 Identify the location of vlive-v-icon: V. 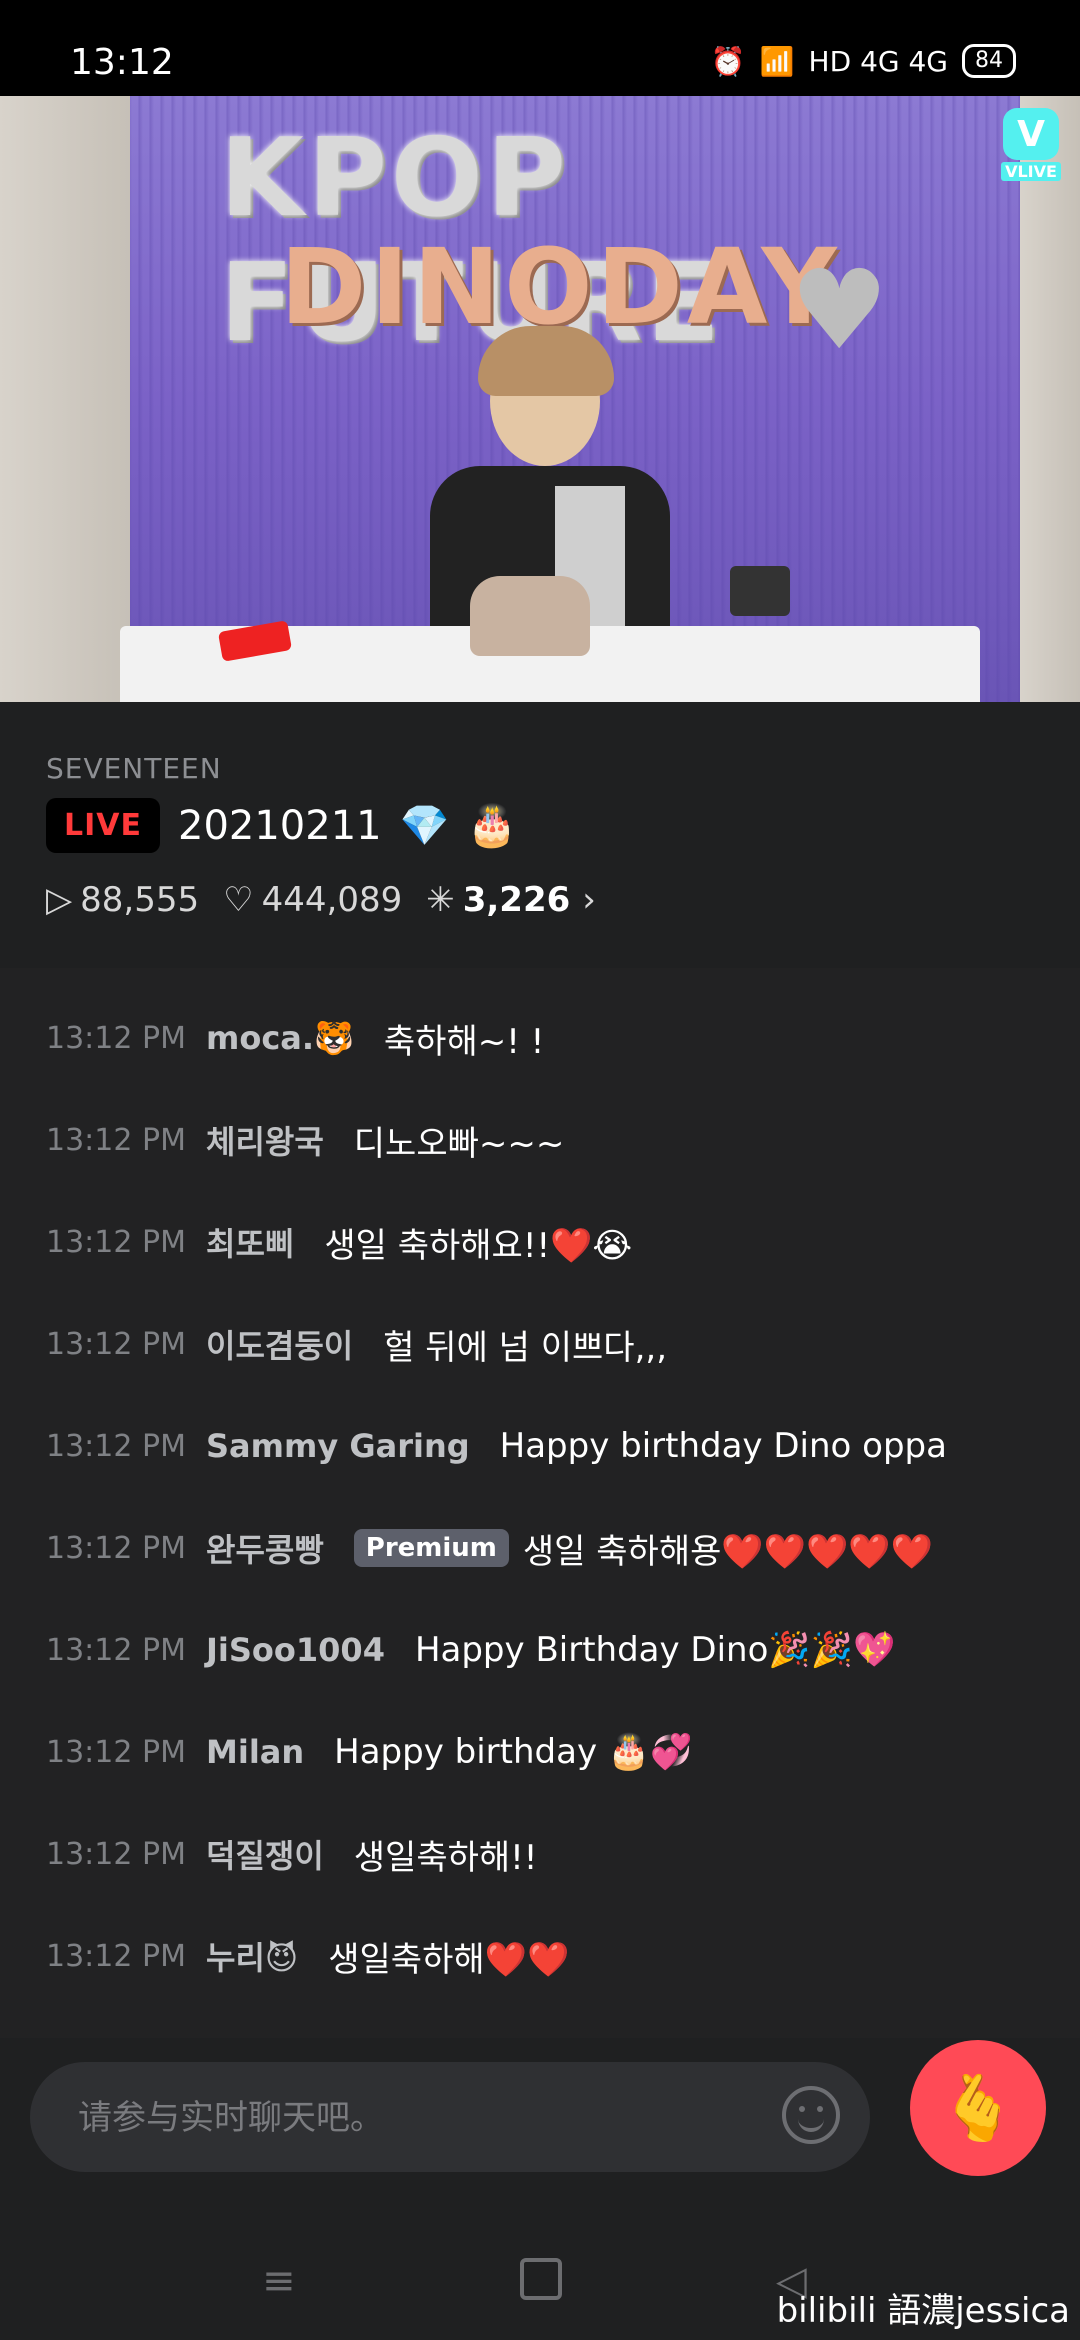
(1031, 134).